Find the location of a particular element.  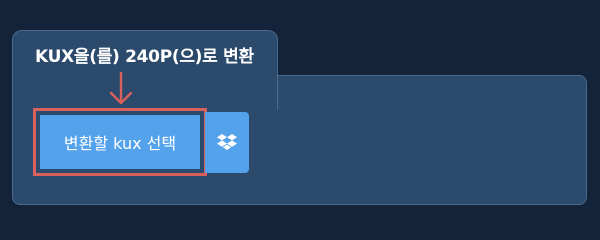

select-kux-file-button: 변환할 kux 선택 is located at coordinates (120, 142).